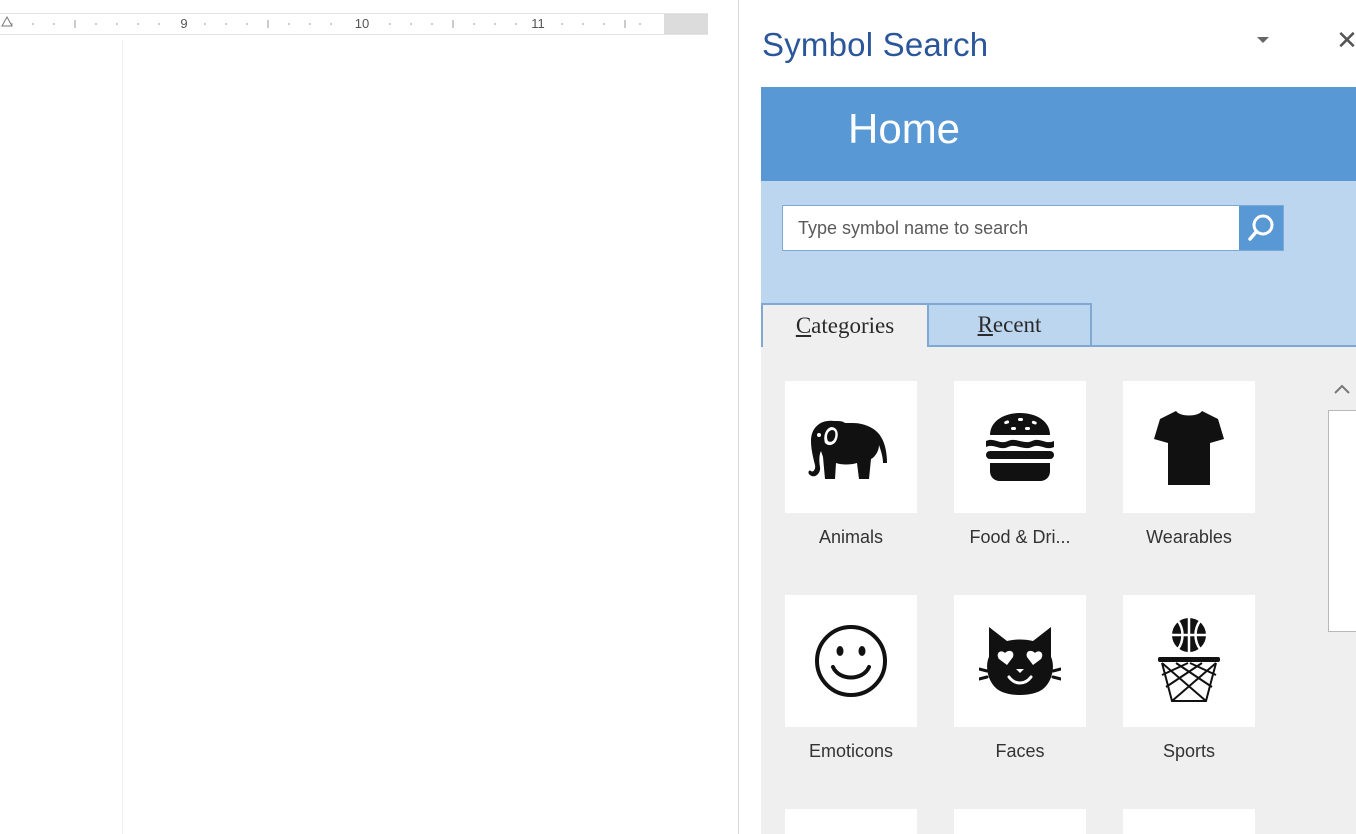  Describe the element at coordinates (851, 537) in the screenshot. I see `category-label: Animals` at that location.